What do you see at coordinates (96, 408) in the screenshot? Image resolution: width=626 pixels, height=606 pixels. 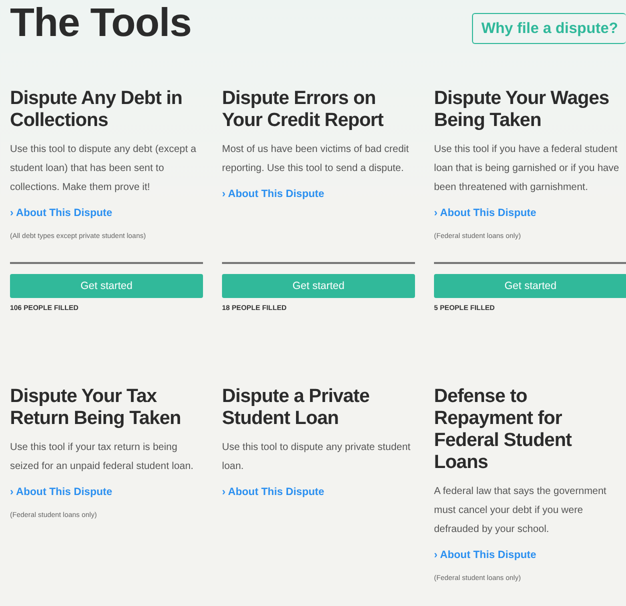 I see `tool-title: Dispute Your Tax Return Being Taken` at bounding box center [96, 408].